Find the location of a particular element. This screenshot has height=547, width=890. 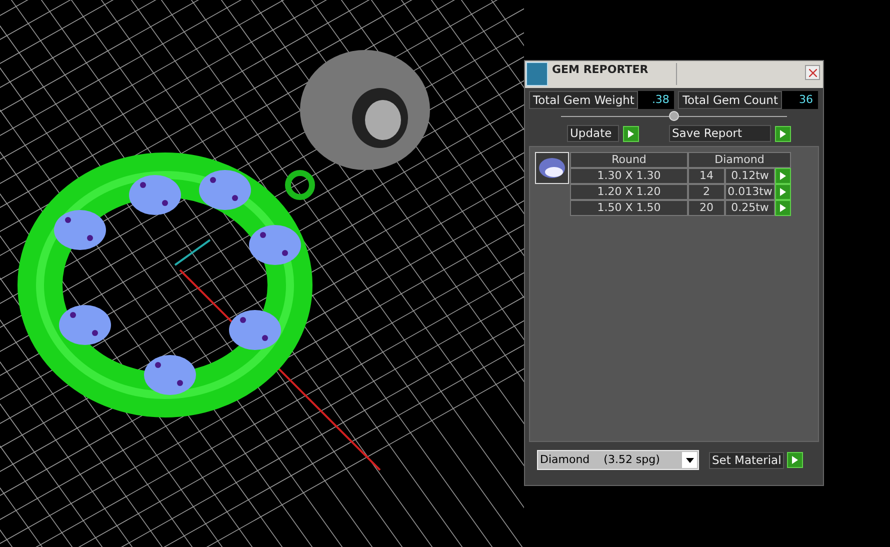

material-dropdown: Diamond (3.52 spg) is located at coordinates (618, 460).